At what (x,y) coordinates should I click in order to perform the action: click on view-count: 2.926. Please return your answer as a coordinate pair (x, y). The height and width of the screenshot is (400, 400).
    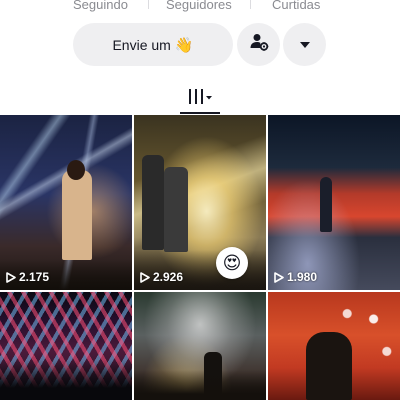
    Looking at the image, I should click on (161, 277).